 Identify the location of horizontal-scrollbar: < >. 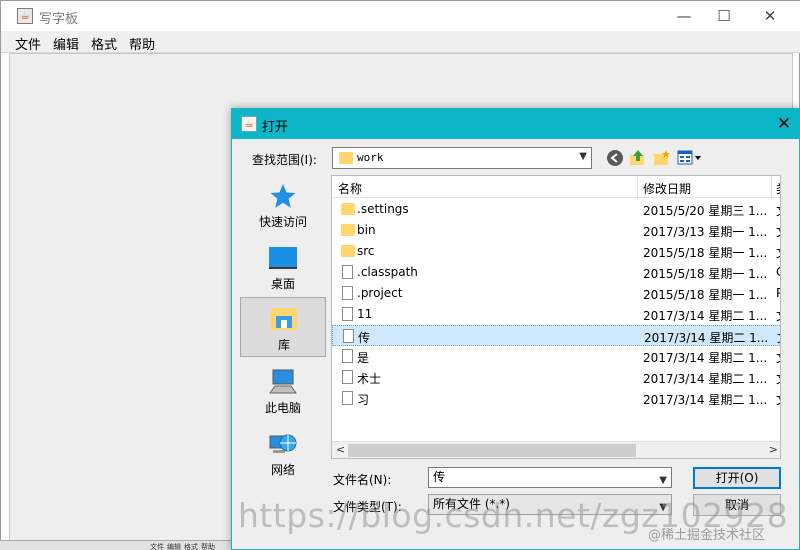
(556, 449).